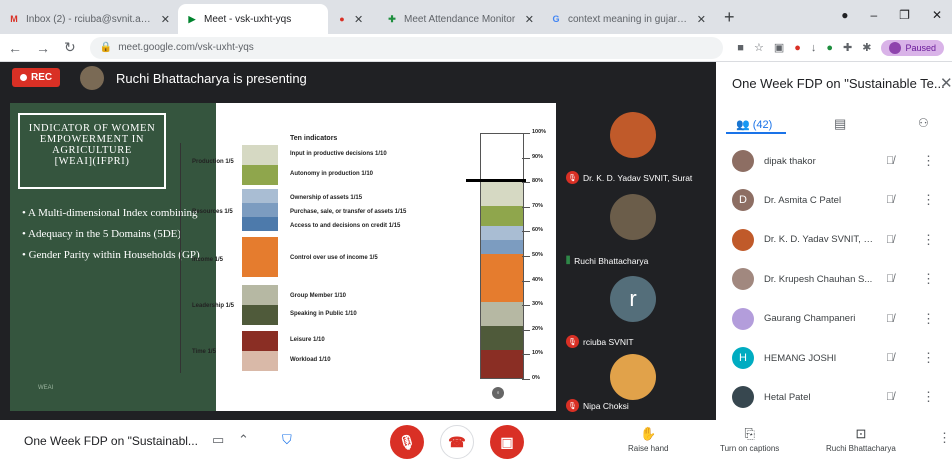  I want to click on presentation-button: ⊡ Ruchi Bhattacharya, so click(861, 439).